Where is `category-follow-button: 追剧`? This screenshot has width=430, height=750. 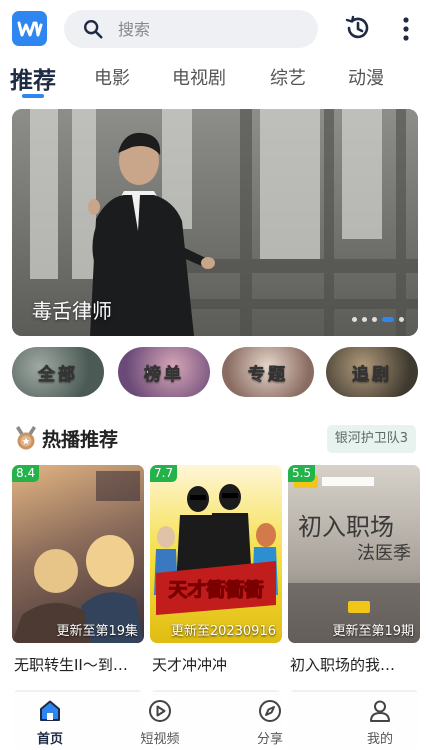
category-follow-button: 追剧 is located at coordinates (372, 372).